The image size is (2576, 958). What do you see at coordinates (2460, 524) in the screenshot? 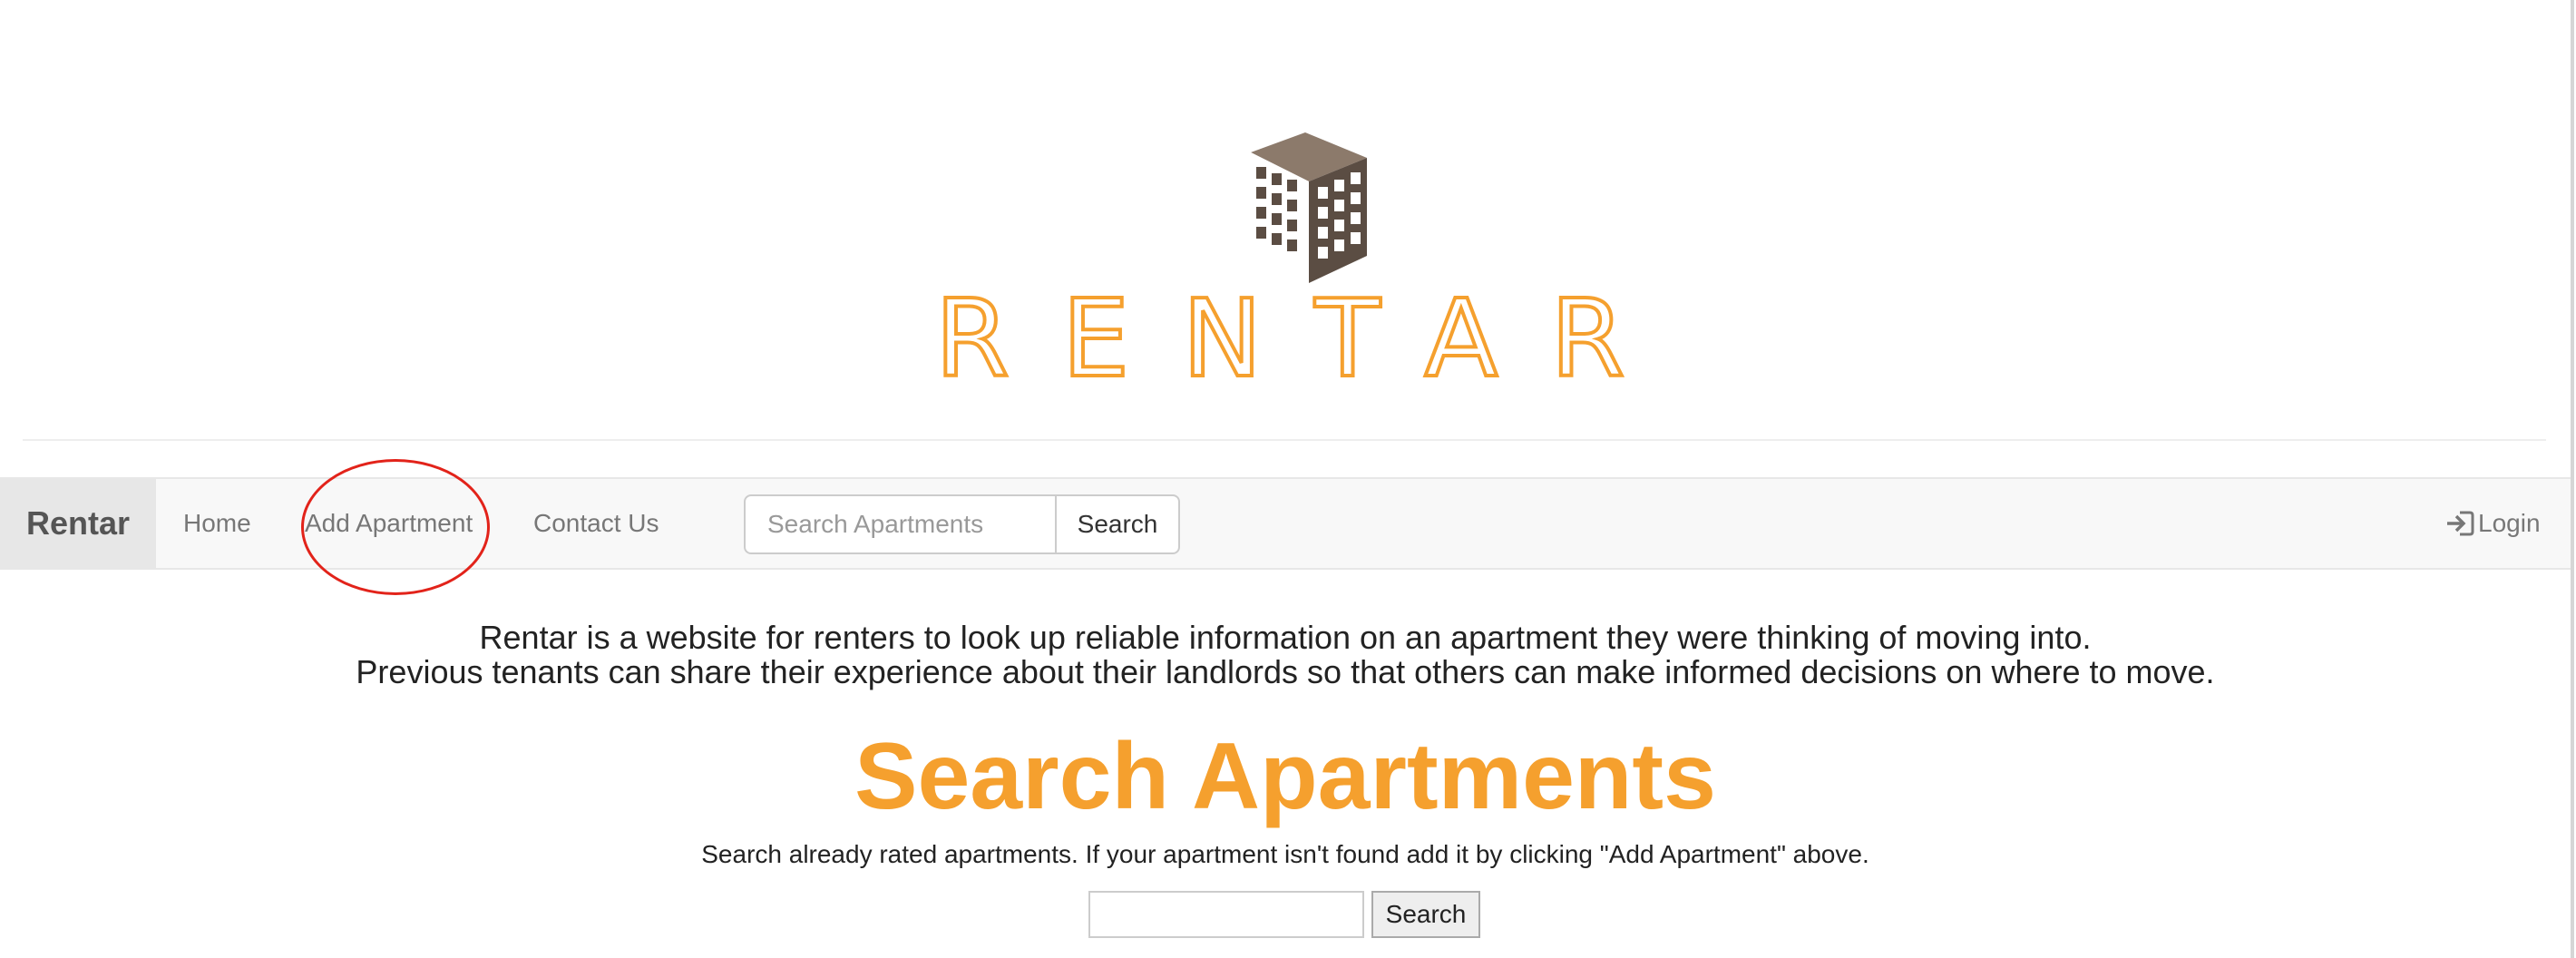
I see `login-icon` at bounding box center [2460, 524].